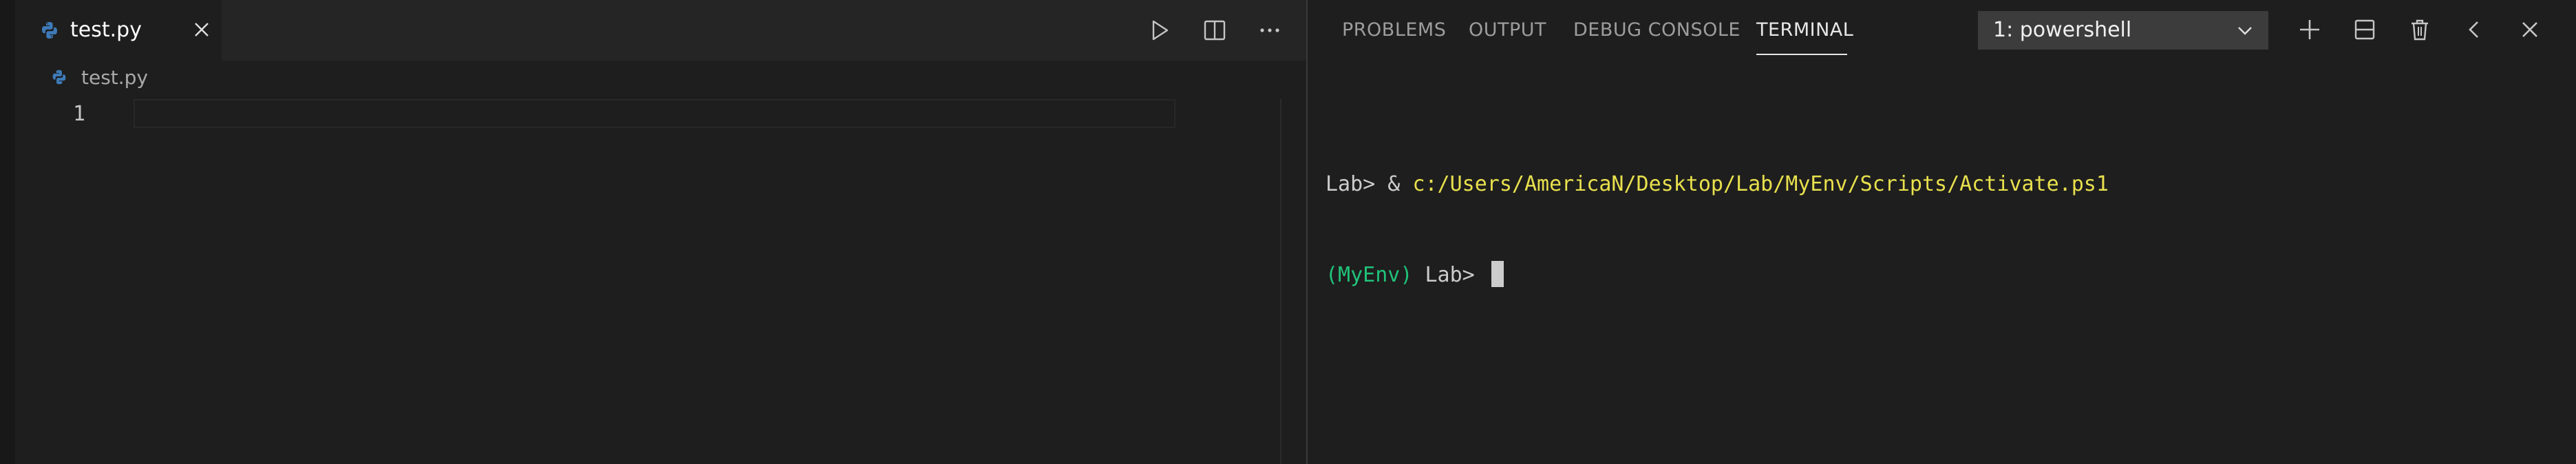  Describe the element at coordinates (7, 232) in the screenshot. I see `activity-bar-edge` at that location.